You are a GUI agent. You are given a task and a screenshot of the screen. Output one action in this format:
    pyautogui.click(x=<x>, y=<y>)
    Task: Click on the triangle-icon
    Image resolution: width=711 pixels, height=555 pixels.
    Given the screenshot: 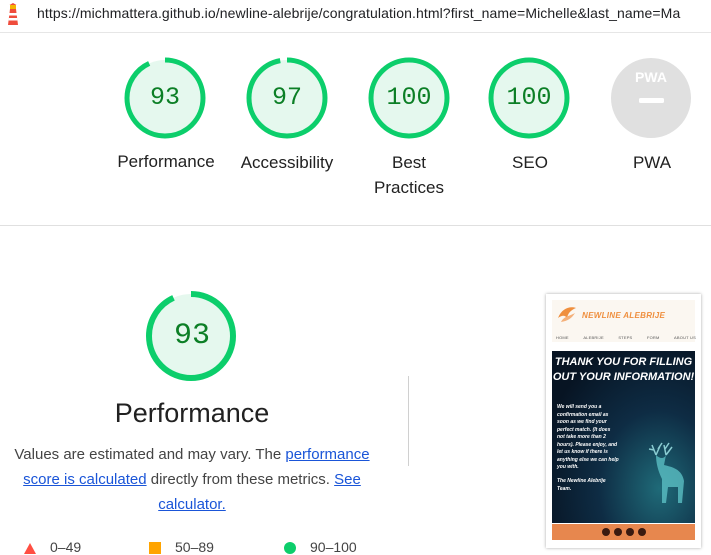 What is the action you would take?
    pyautogui.click(x=30, y=548)
    